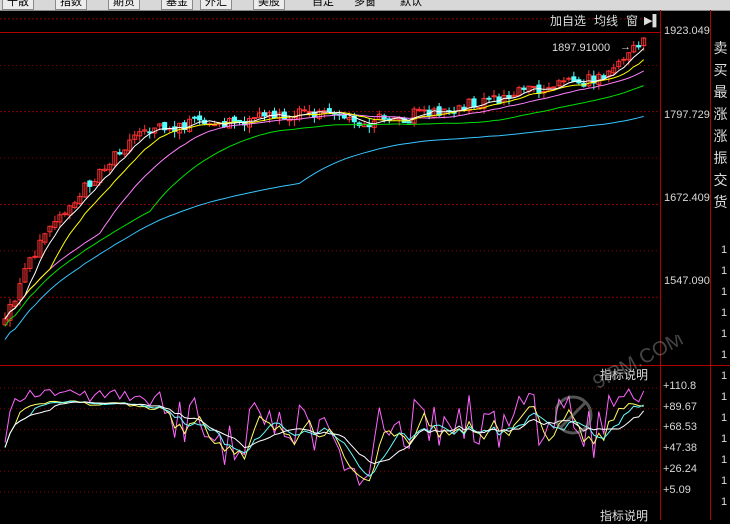 Image resolution: width=730 pixels, height=524 pixels. What do you see at coordinates (216, 5) in the screenshot?
I see `tab-forex: 外汇` at bounding box center [216, 5].